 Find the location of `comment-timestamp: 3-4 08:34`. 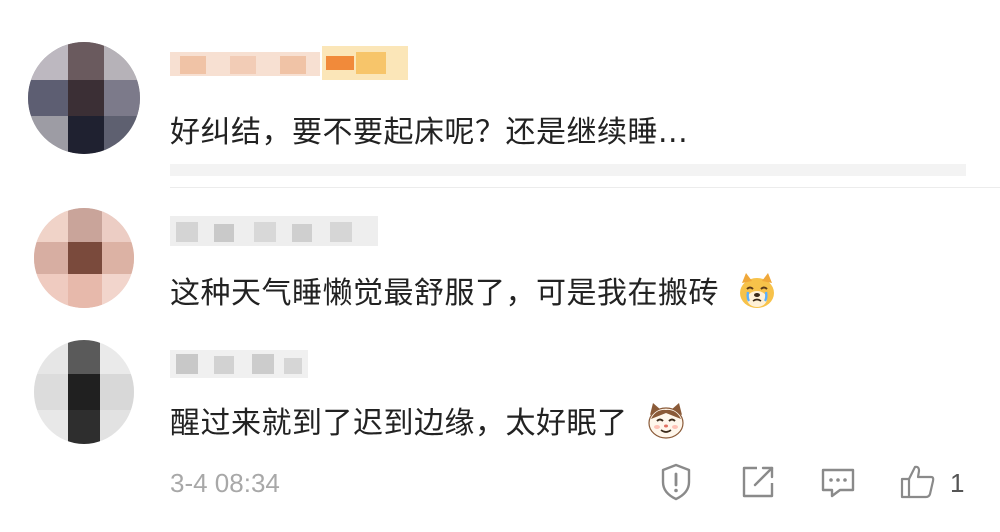

comment-timestamp: 3-4 08:34 is located at coordinates (225, 483).